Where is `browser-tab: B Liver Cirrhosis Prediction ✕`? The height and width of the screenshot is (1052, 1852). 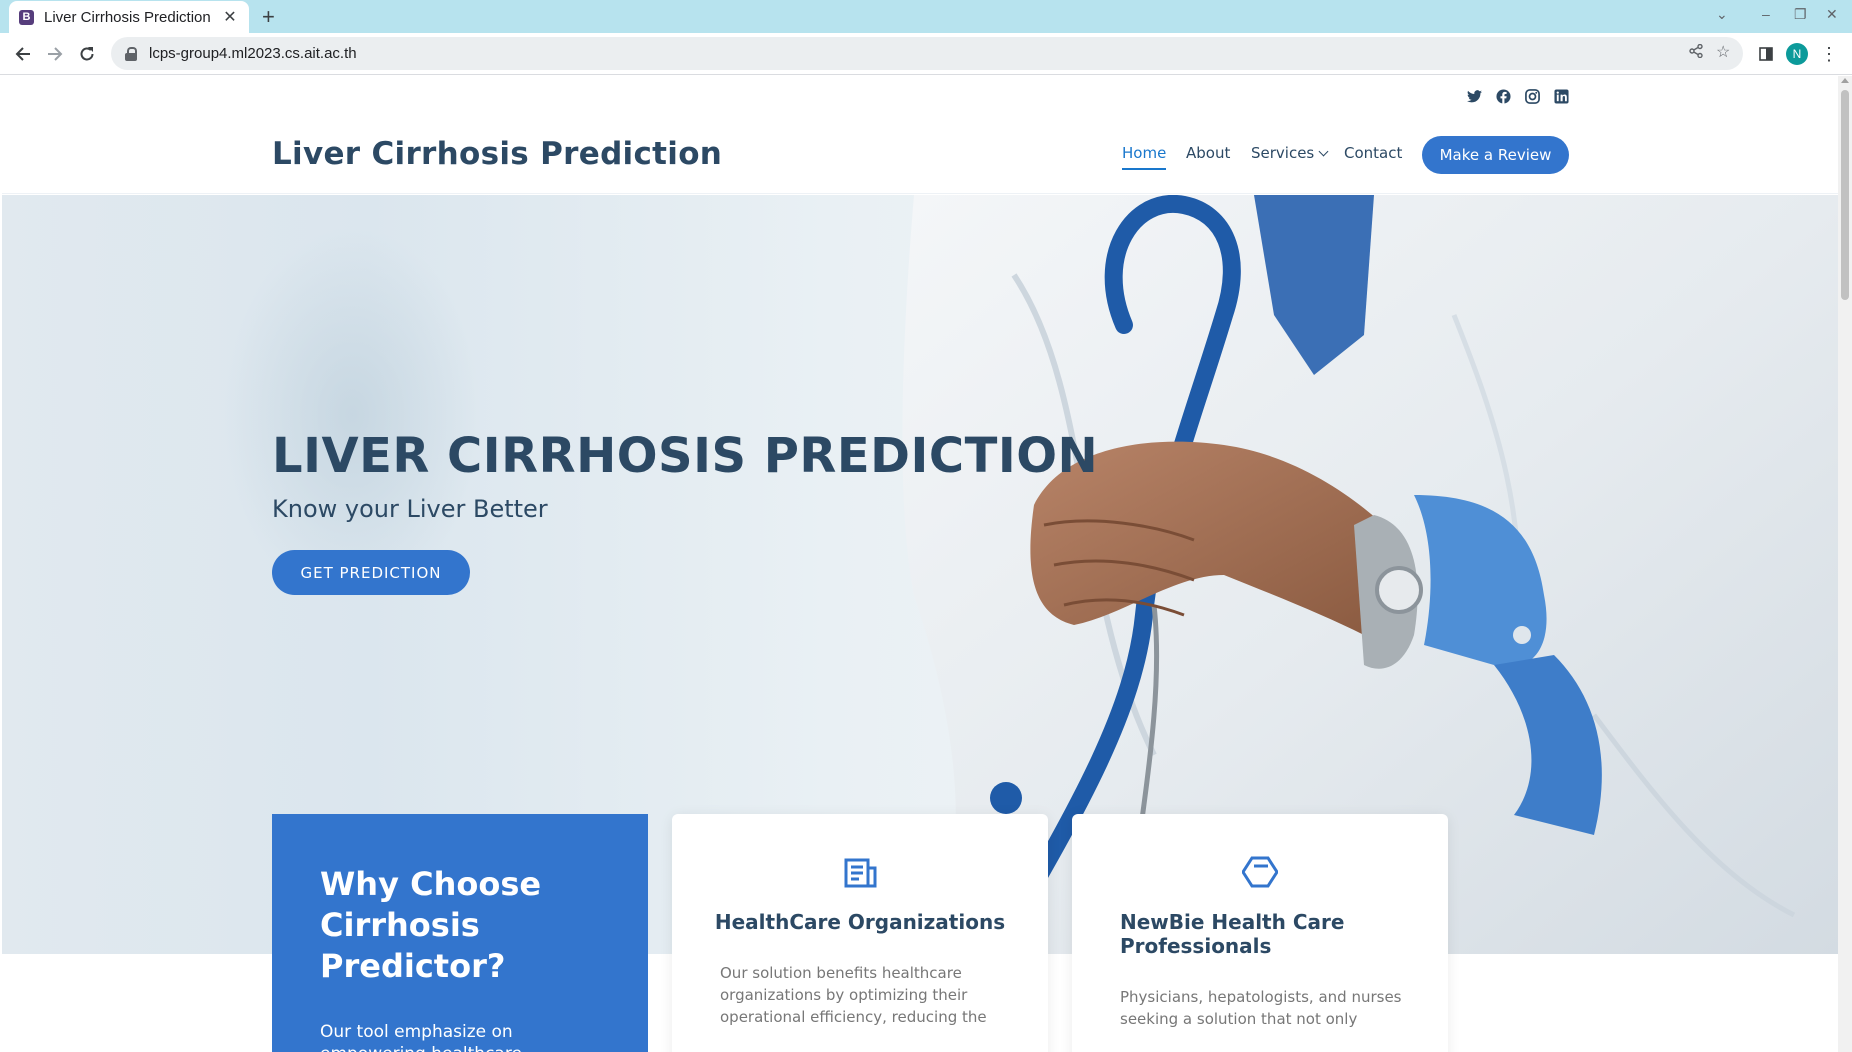
browser-tab: B Liver Cirrhosis Prediction ✕ is located at coordinates (129, 17).